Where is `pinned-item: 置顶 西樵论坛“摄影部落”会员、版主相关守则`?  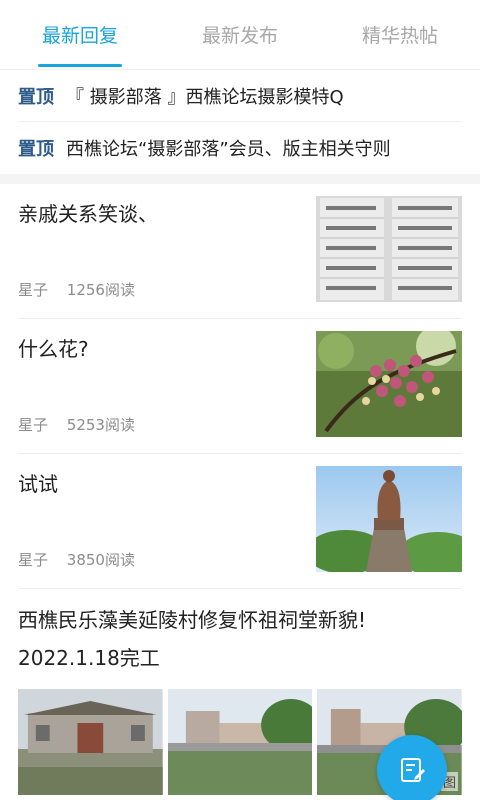 pinned-item: 置顶 西樵论坛“摄影部落”会员、版主相关守则 is located at coordinates (240, 148).